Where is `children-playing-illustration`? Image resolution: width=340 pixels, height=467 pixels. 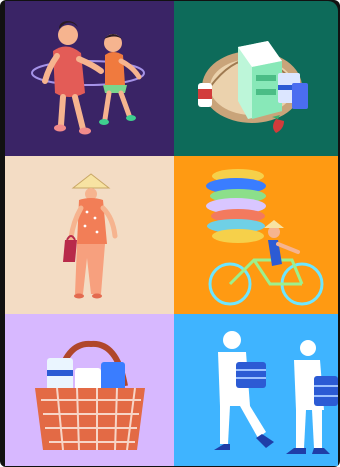 children-playing-illustration is located at coordinates (88, 78).